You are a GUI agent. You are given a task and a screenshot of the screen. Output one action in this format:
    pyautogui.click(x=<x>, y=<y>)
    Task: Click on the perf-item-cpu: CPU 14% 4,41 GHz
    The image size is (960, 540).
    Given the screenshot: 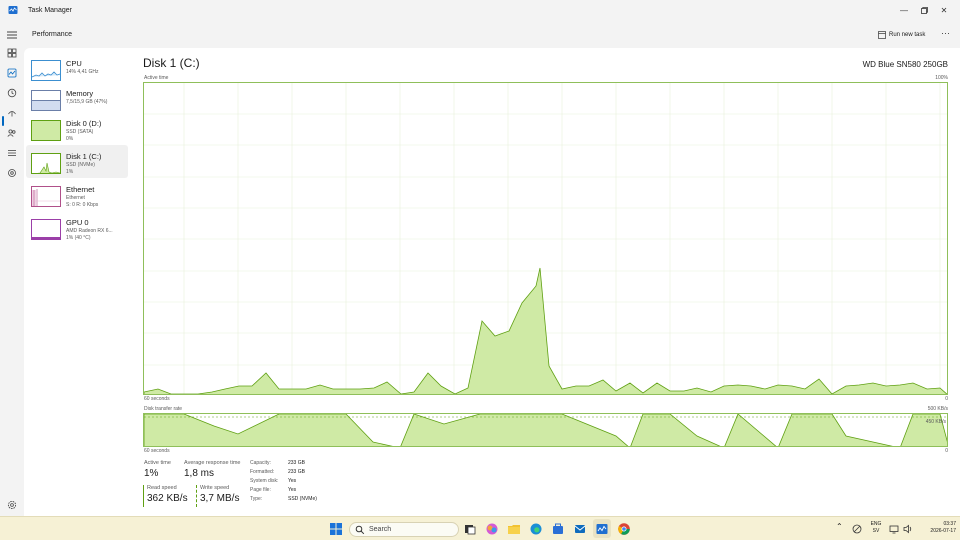 What is the action you would take?
    pyautogui.click(x=77, y=68)
    